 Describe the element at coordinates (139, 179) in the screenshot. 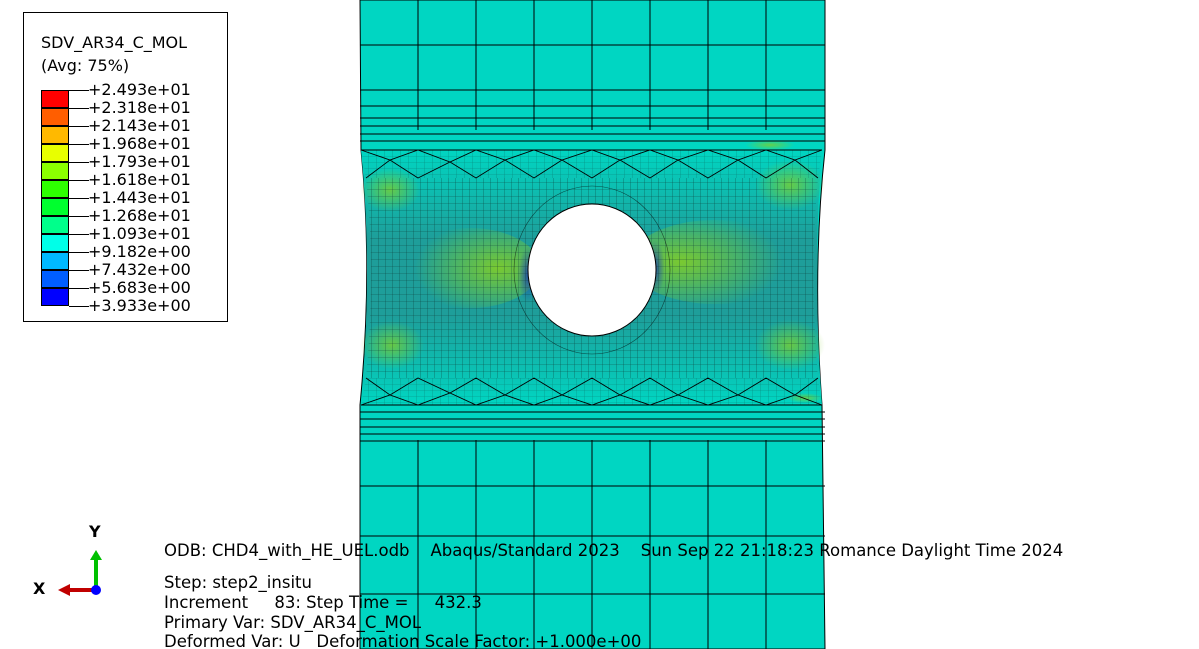

I see `legend-value: +1.618e+01` at that location.